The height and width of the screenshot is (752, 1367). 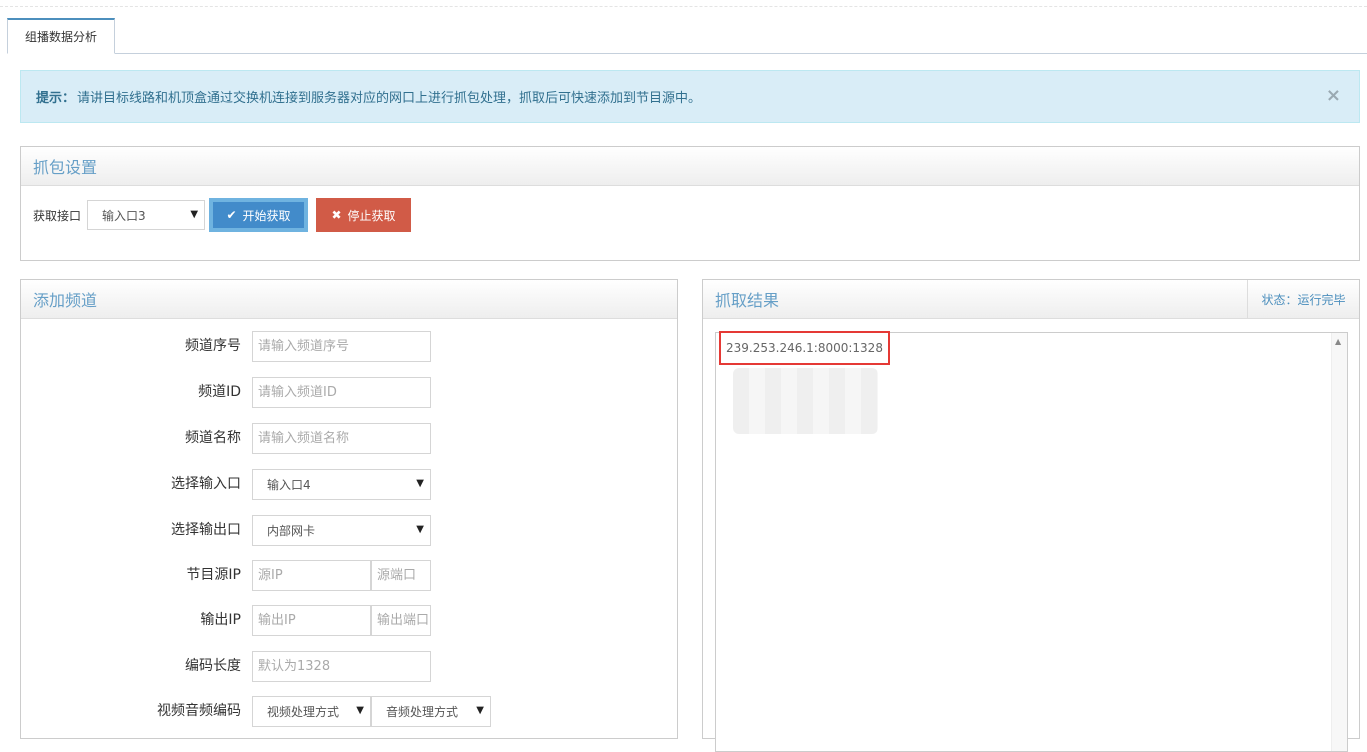 What do you see at coordinates (1303, 299) in the screenshot?
I see `status-badge: 状态：运行完毕` at bounding box center [1303, 299].